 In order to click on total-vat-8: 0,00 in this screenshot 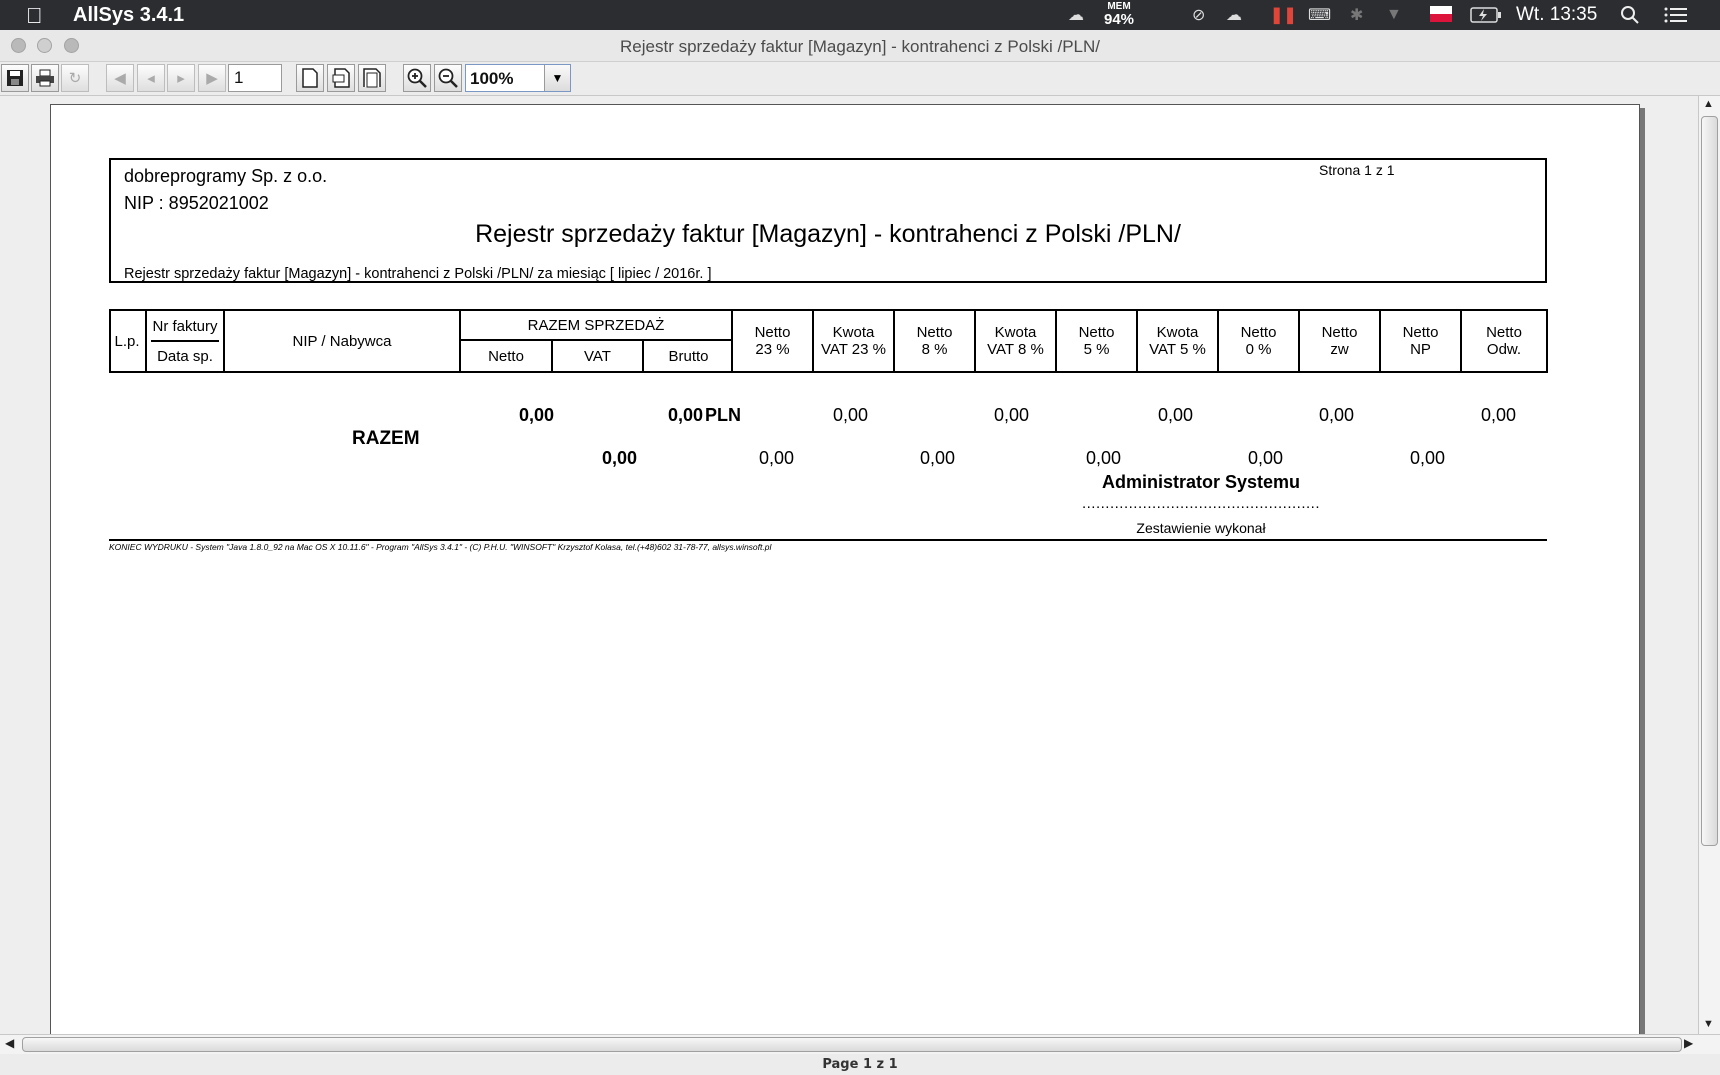, I will do `click(937, 458)`.